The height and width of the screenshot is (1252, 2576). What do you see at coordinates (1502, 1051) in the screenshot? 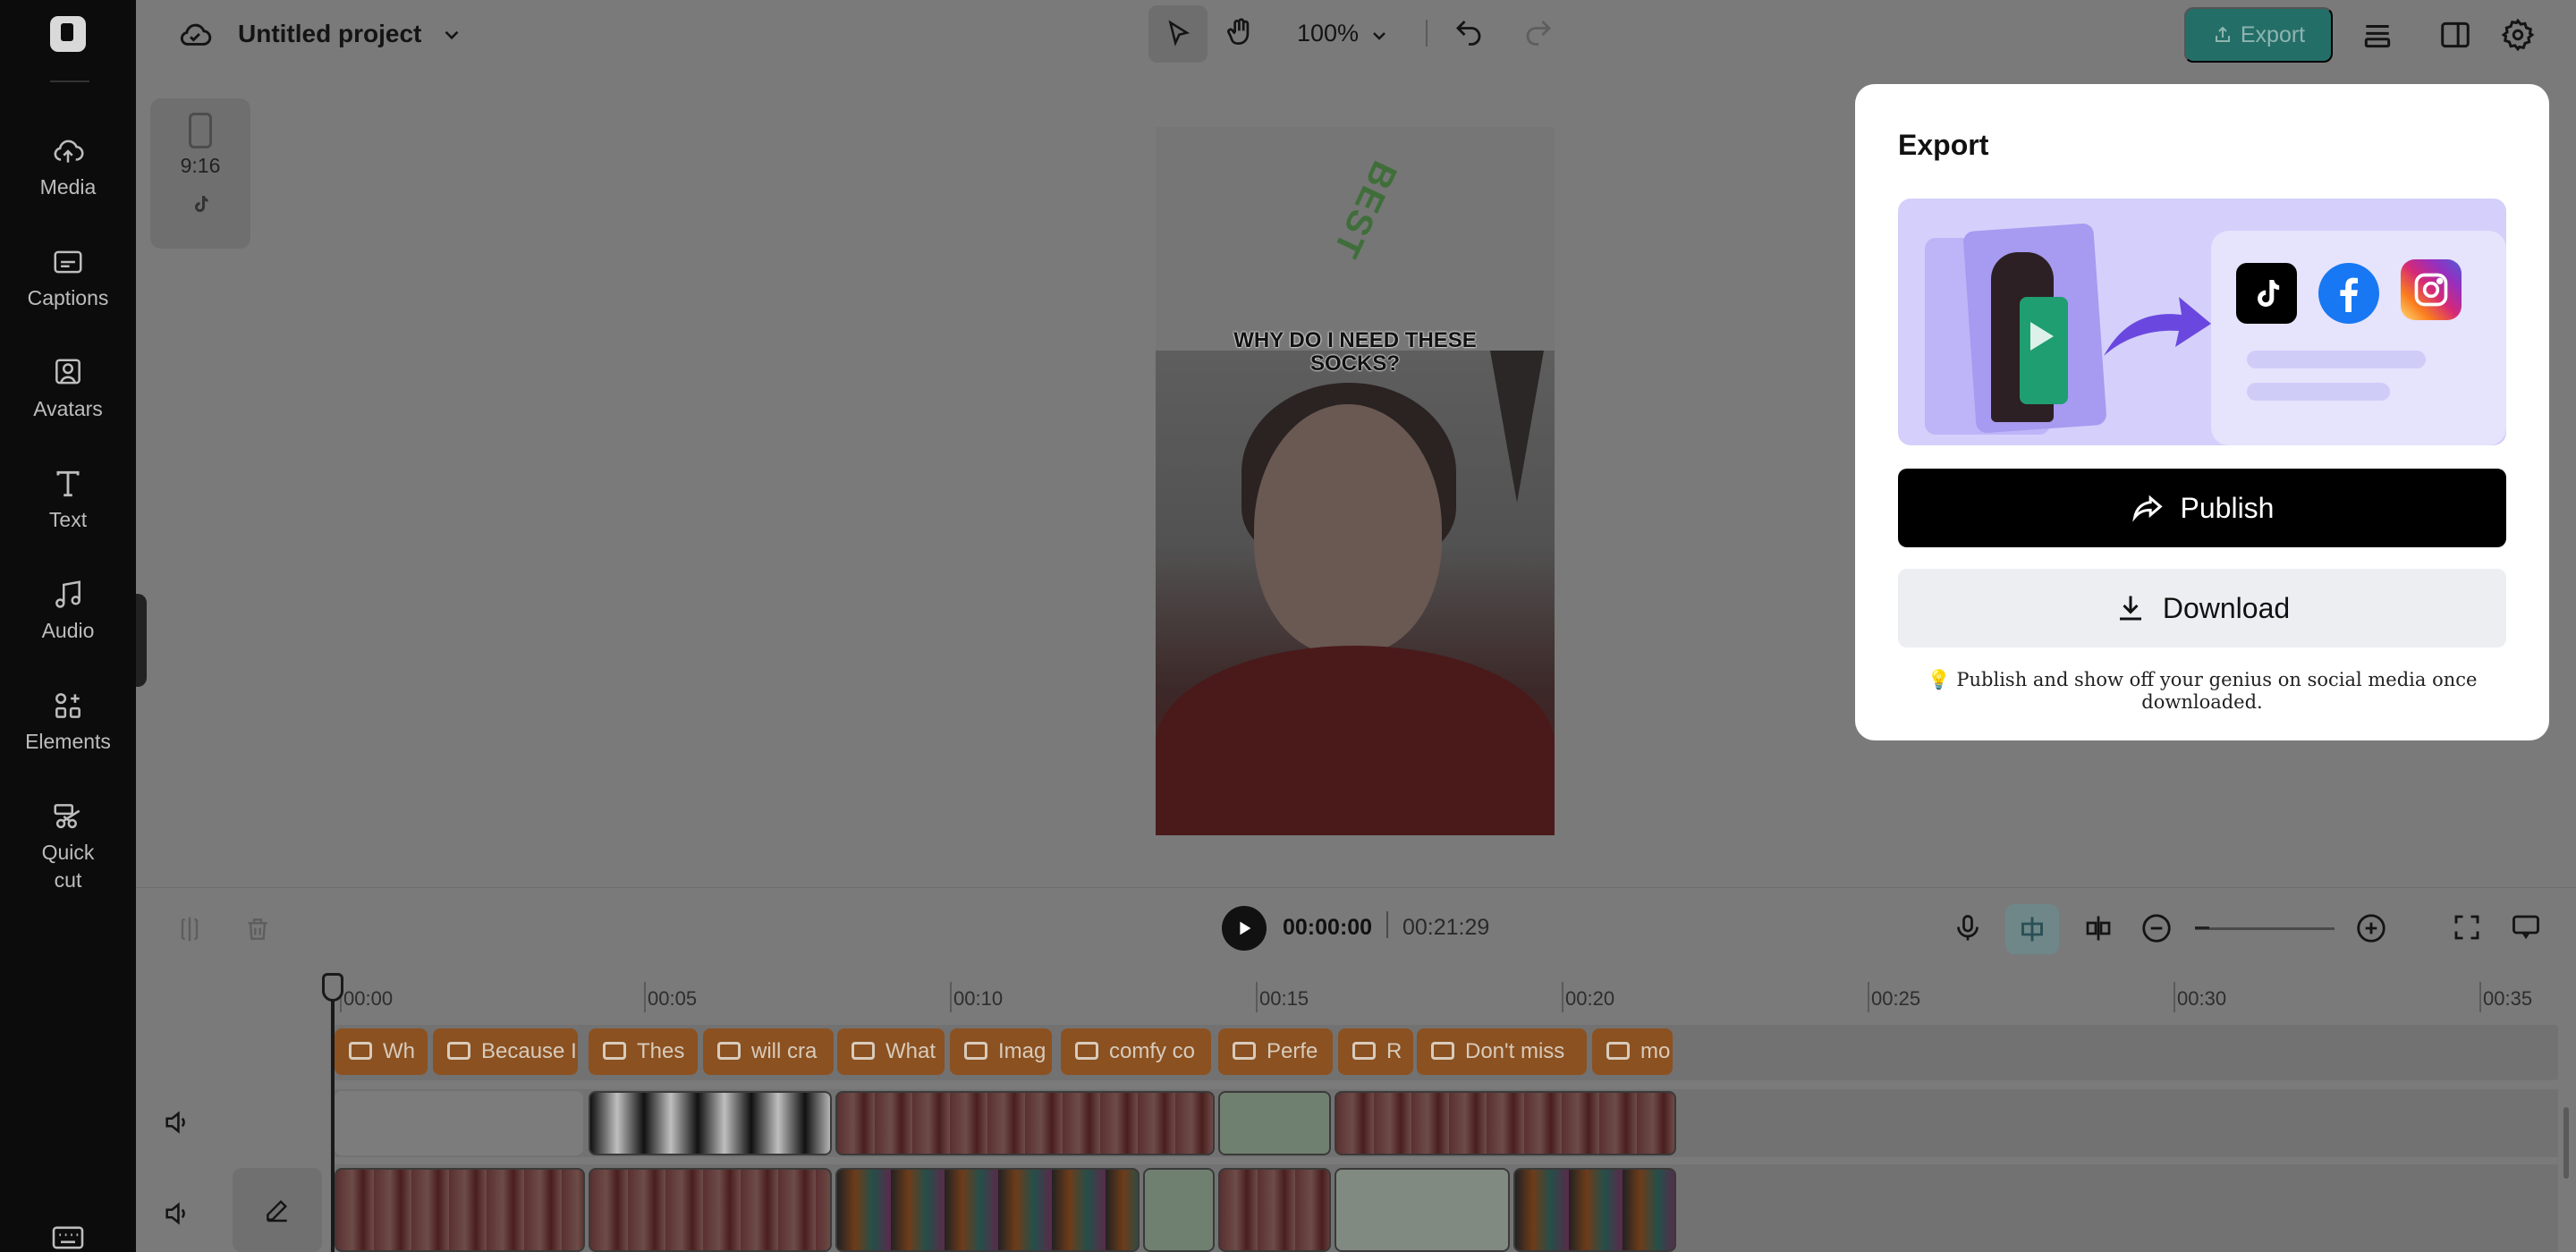
I see `caption-clip: Don't miss` at bounding box center [1502, 1051].